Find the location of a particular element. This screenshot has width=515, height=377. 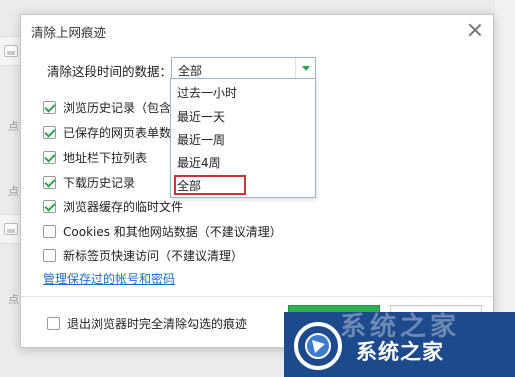

watermark-text: 系统之家 is located at coordinates (400, 352).